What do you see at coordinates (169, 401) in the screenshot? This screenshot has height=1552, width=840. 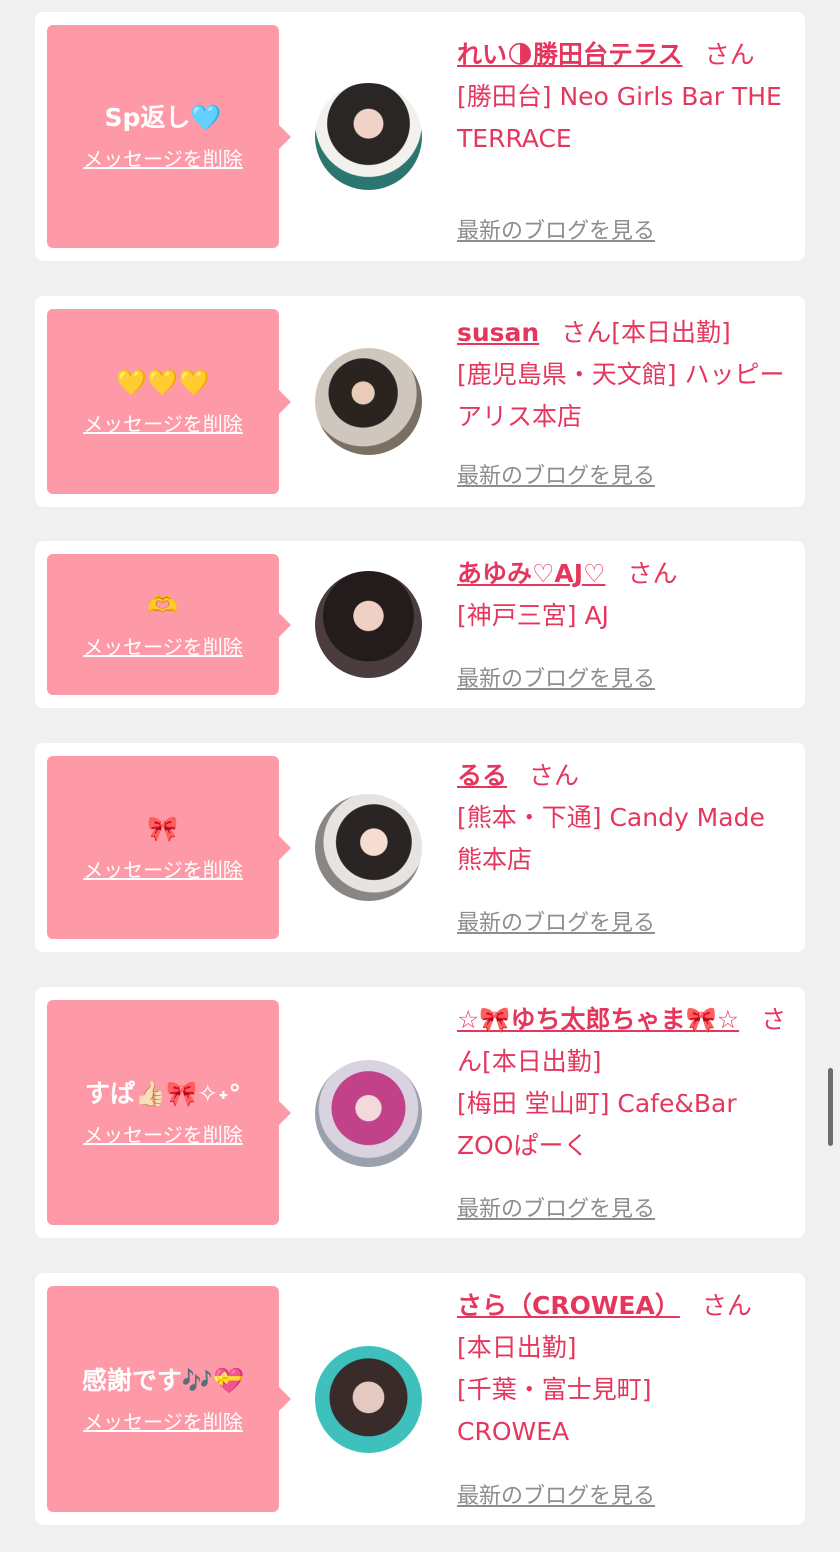 I see `message-bubble: 💛💛💛 メッセージを削除` at bounding box center [169, 401].